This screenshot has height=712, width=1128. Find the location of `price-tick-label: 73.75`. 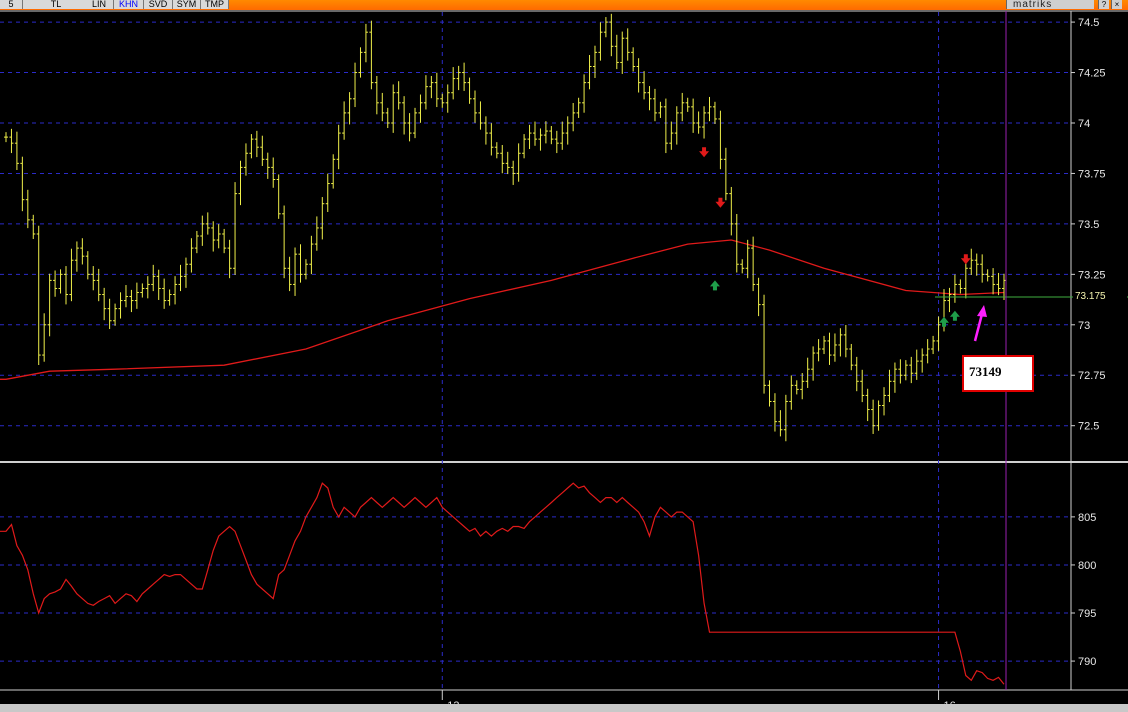

price-tick-label: 73.75 is located at coordinates (1092, 174).